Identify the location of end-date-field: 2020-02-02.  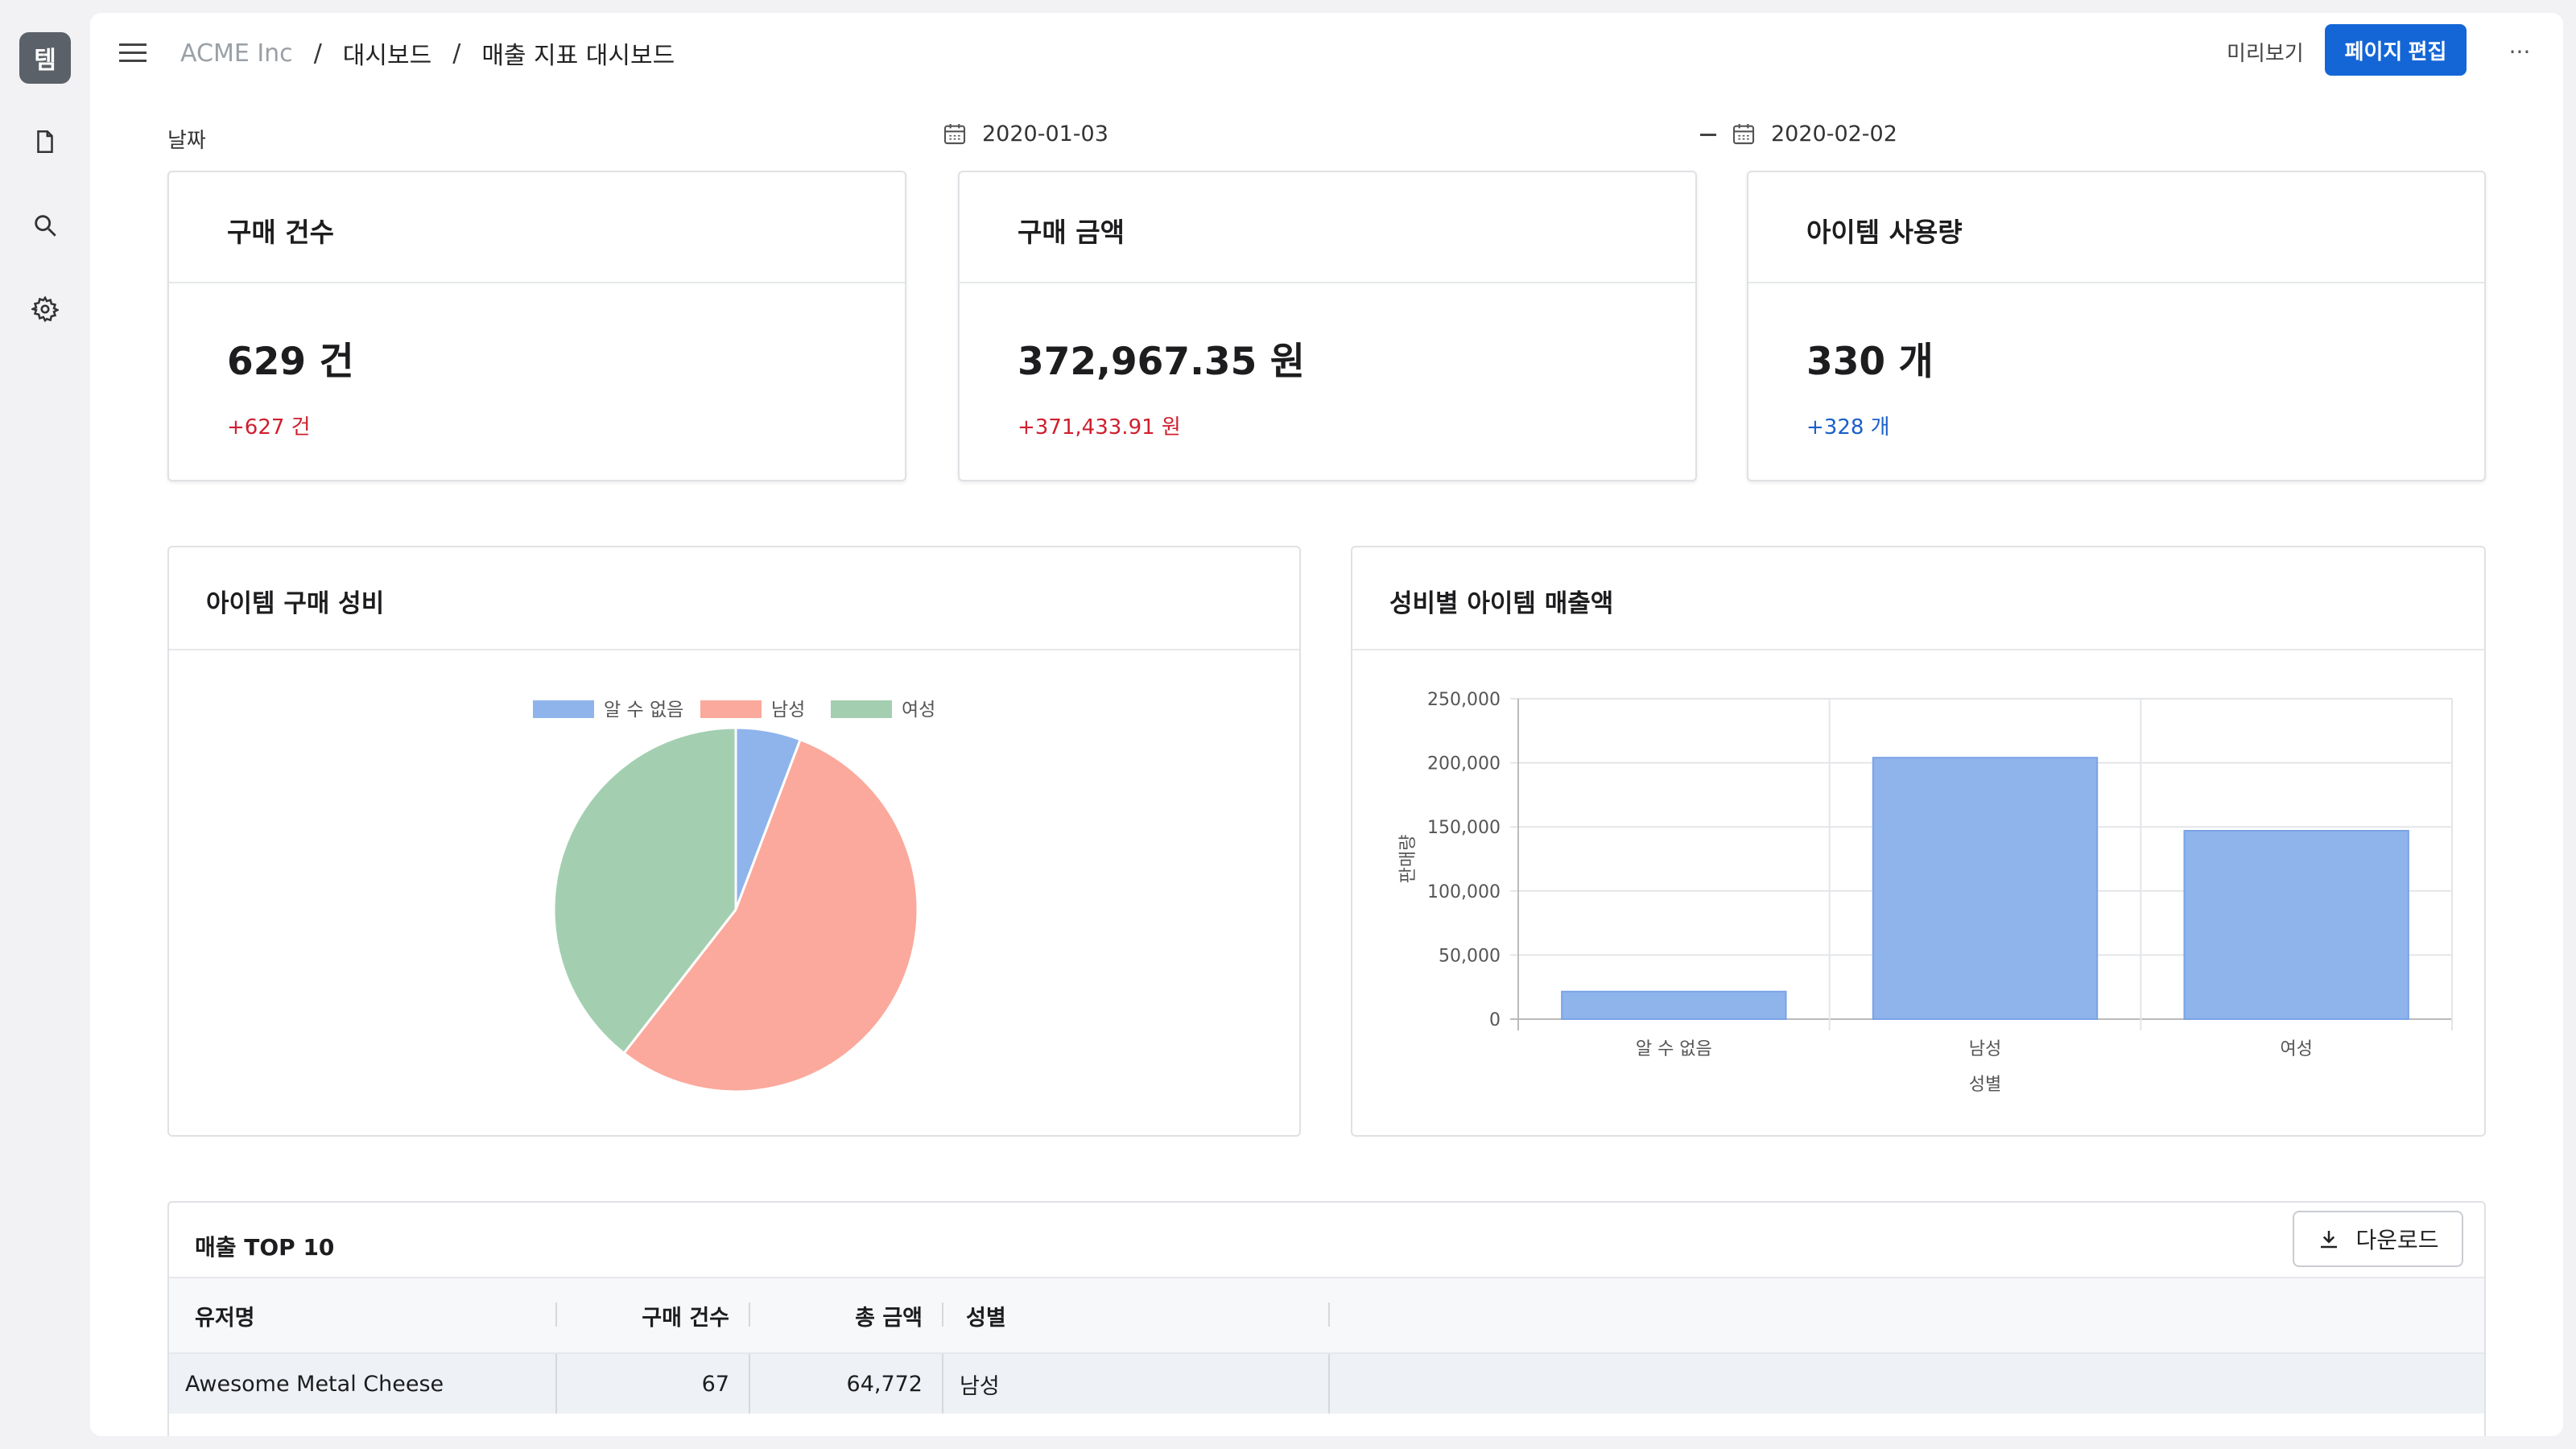
(1814, 134).